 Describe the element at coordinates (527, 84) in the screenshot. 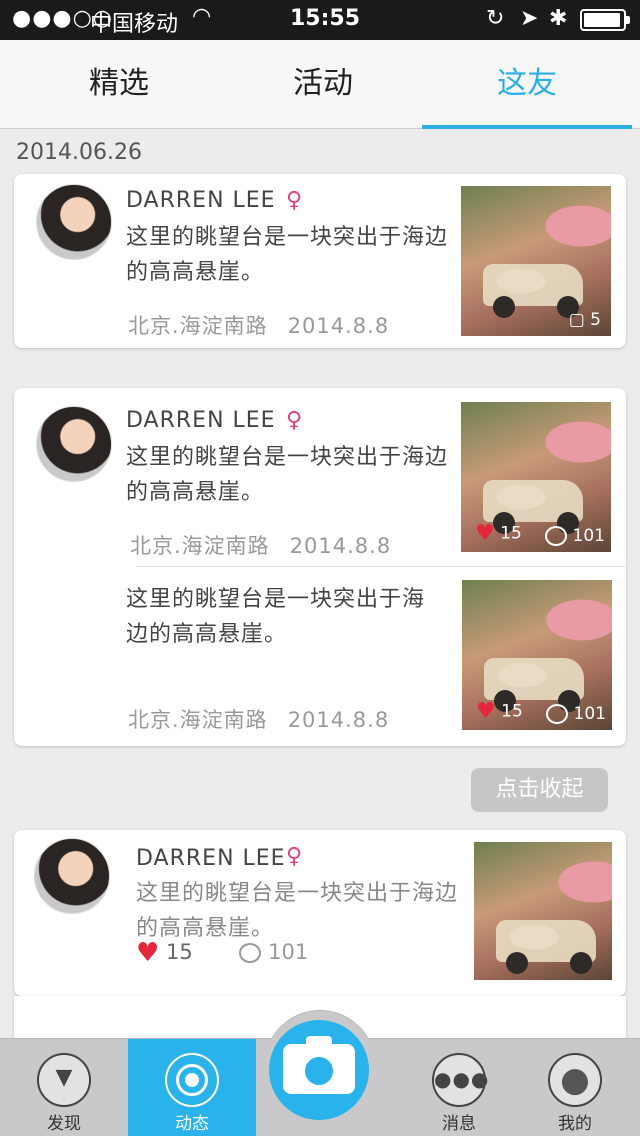

I see `tab-friends: 这友` at that location.